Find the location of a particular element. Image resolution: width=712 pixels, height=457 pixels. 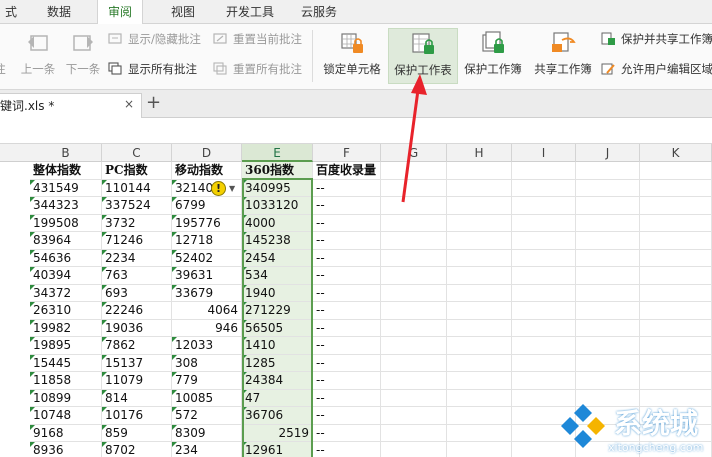

chevron-down-icon: ▼ is located at coordinates (232, 188).